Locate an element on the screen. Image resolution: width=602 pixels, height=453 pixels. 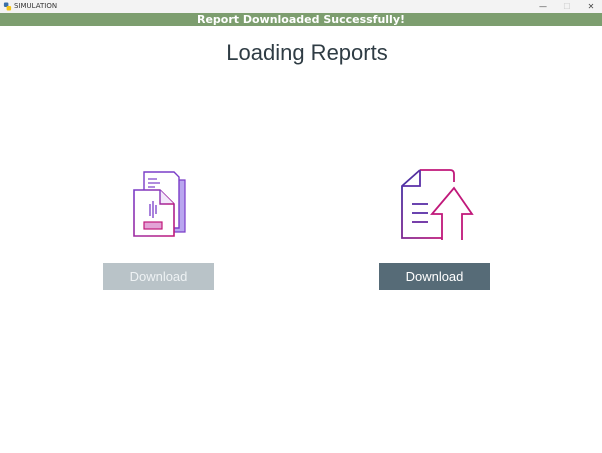
download-button-1: Download is located at coordinates (158, 276).